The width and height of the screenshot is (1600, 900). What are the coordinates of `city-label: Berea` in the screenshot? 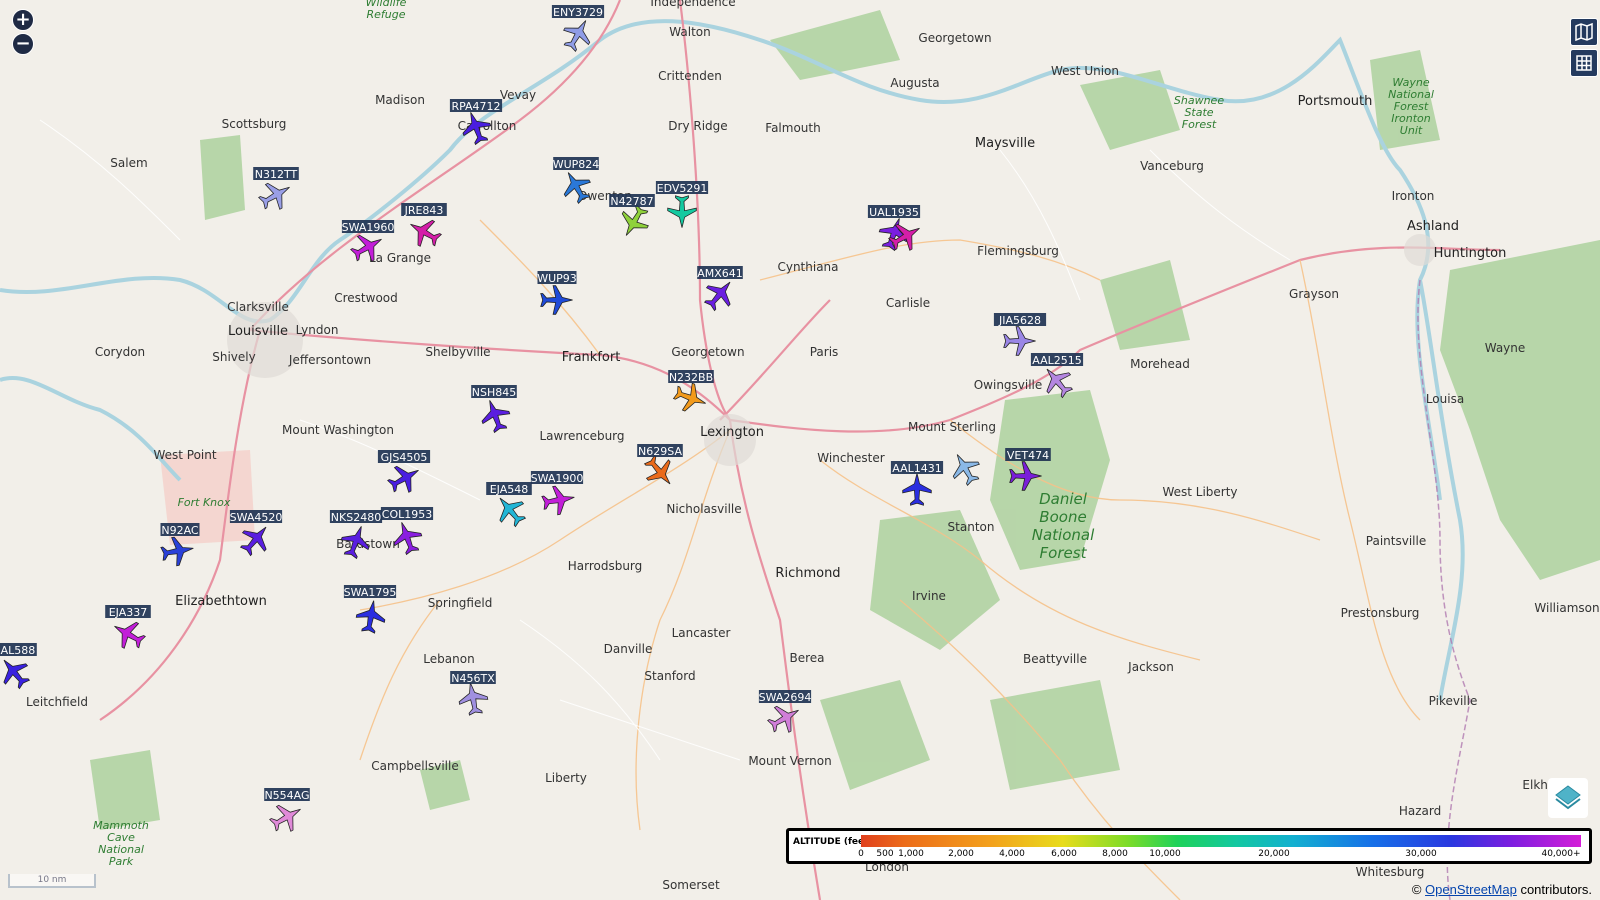 It's located at (806, 658).